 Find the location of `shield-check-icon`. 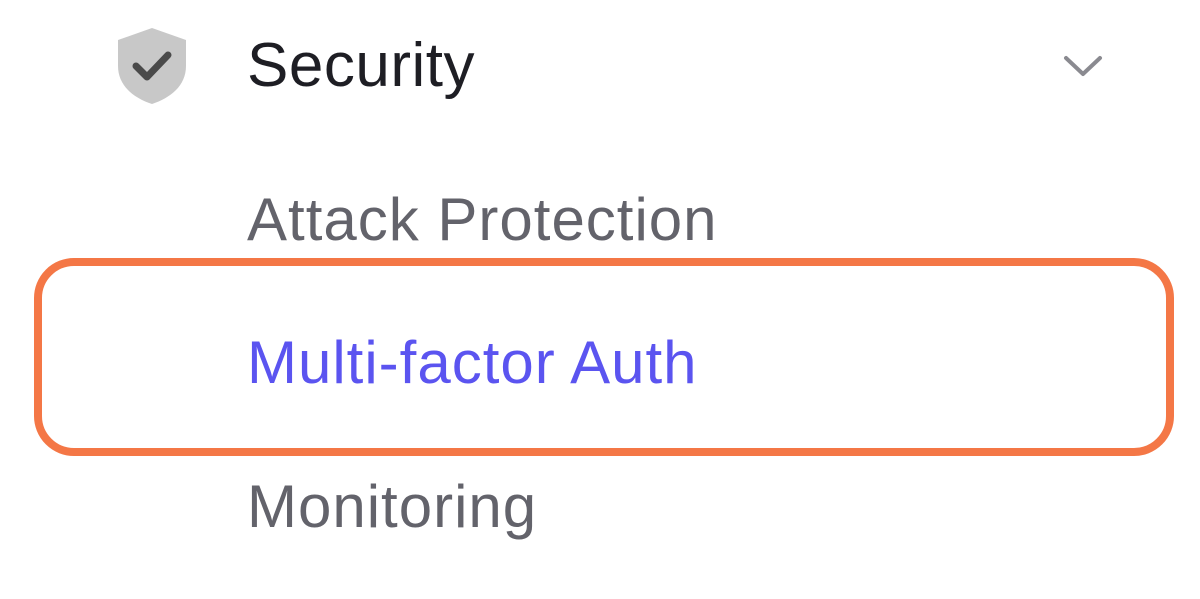

shield-check-icon is located at coordinates (152, 66).